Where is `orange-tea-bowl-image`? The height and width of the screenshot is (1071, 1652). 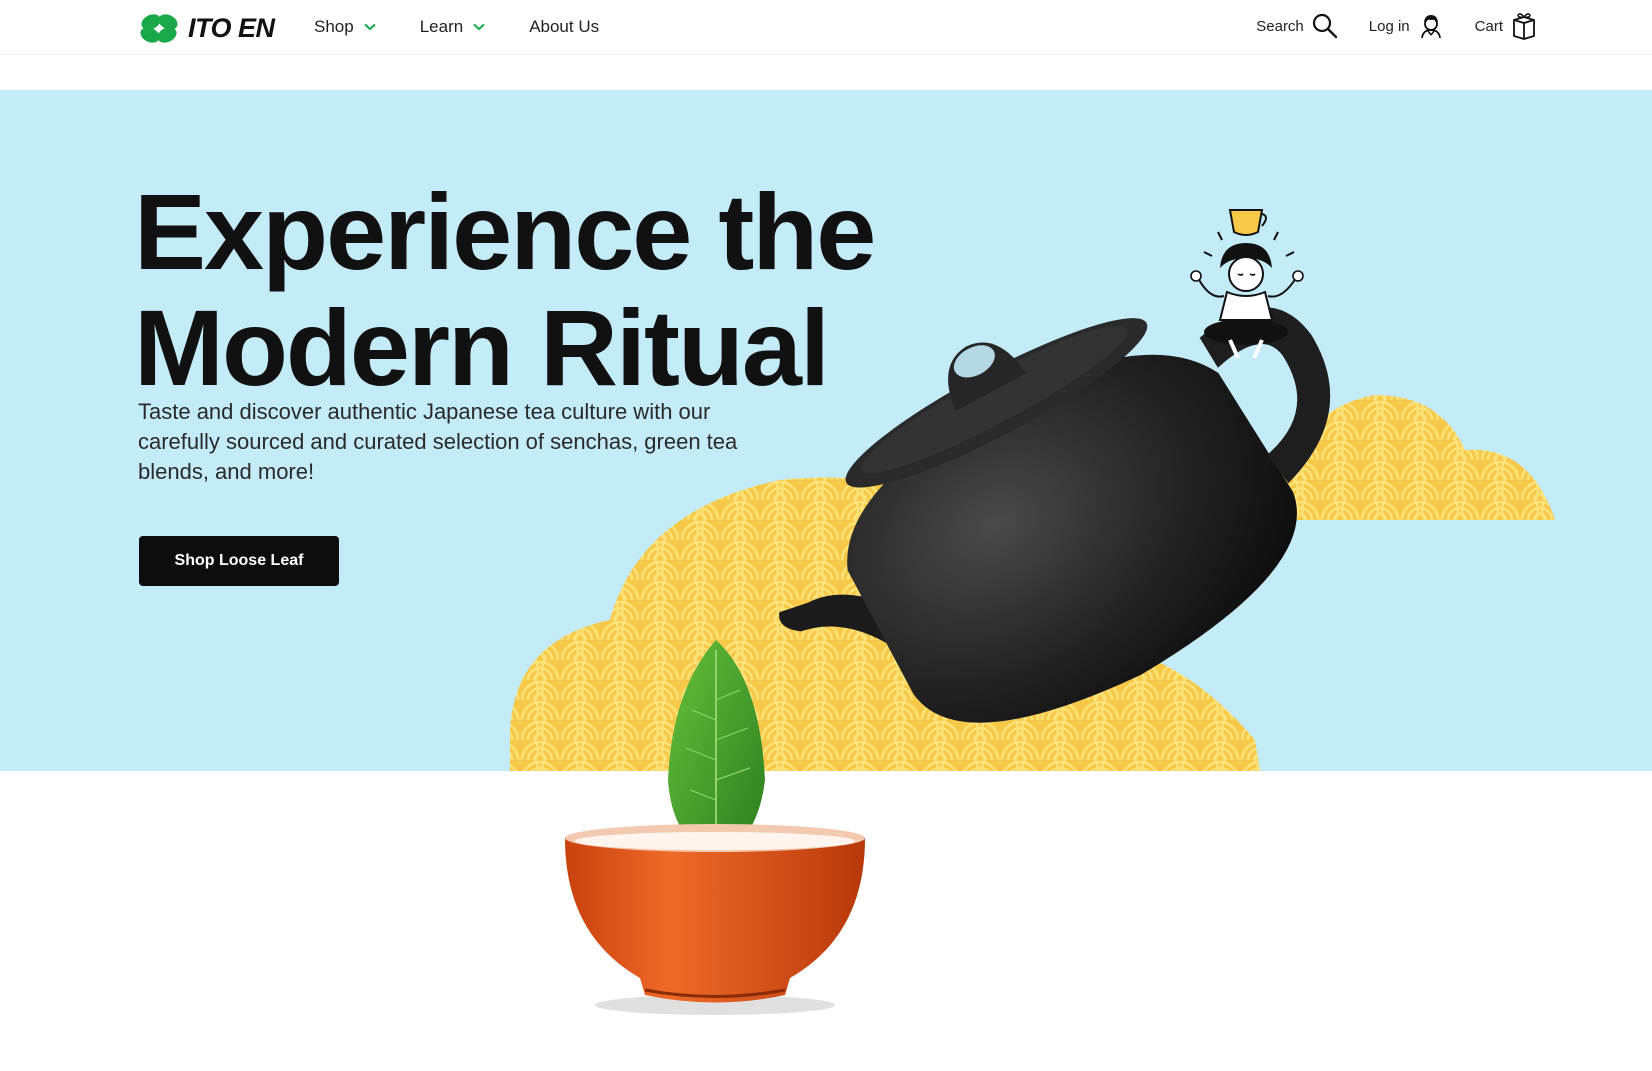
orange-tea-bowl-image is located at coordinates (715, 919).